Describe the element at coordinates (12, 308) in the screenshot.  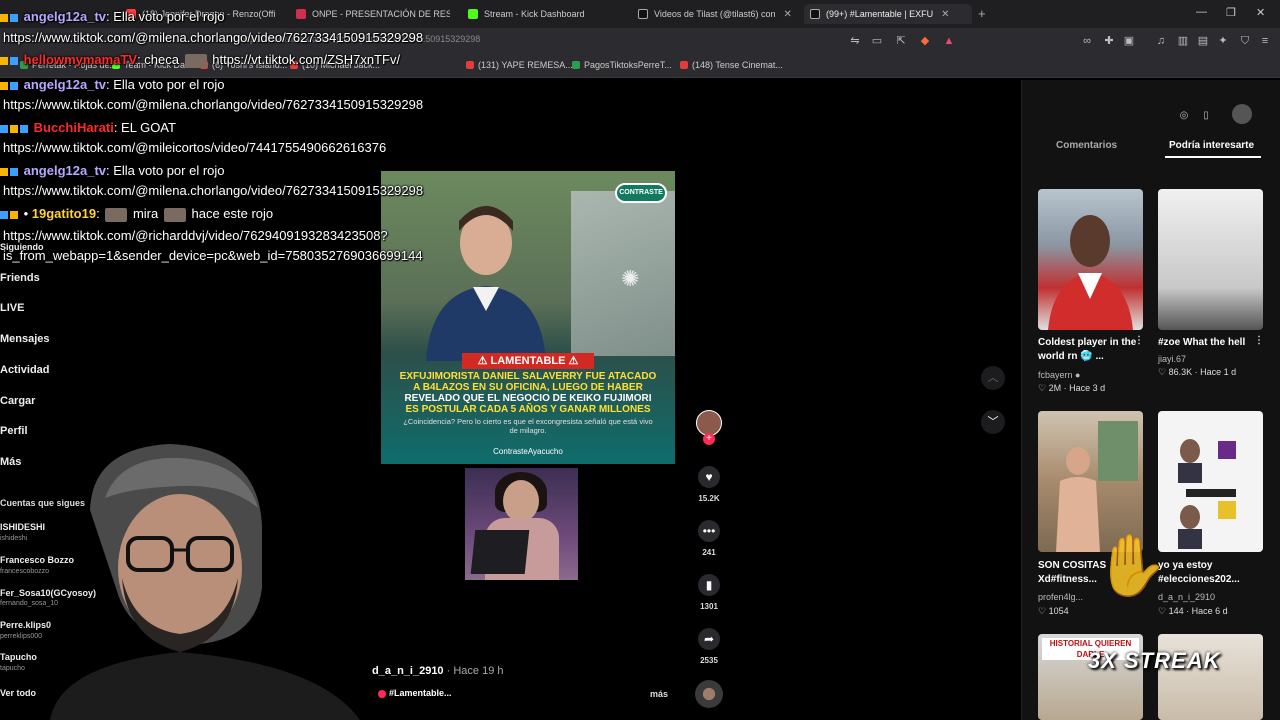
I see `nav-live: LIVE` at that location.